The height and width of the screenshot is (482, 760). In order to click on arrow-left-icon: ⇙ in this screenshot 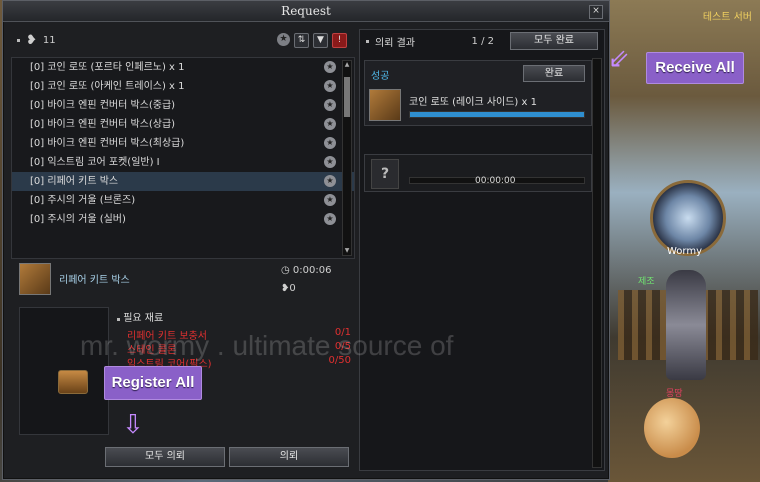, I will do `click(619, 59)`.